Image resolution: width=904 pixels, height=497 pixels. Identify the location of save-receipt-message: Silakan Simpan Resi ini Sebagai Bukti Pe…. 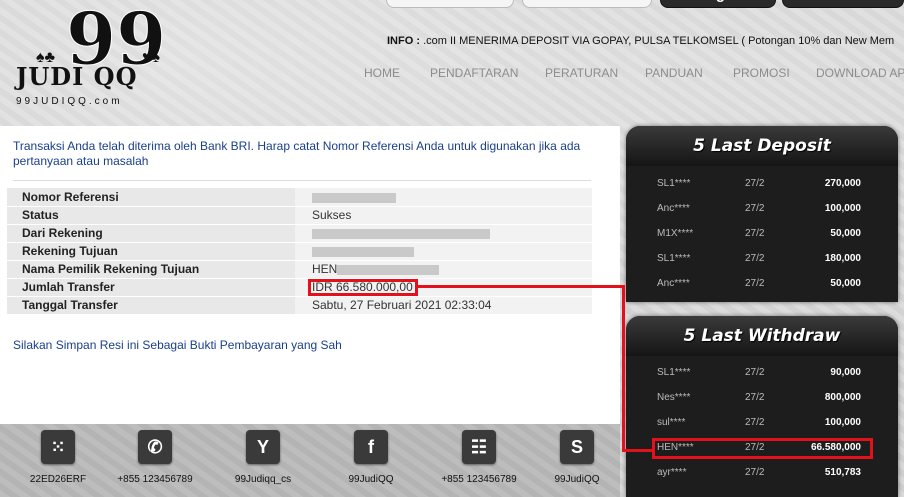
(177, 345).